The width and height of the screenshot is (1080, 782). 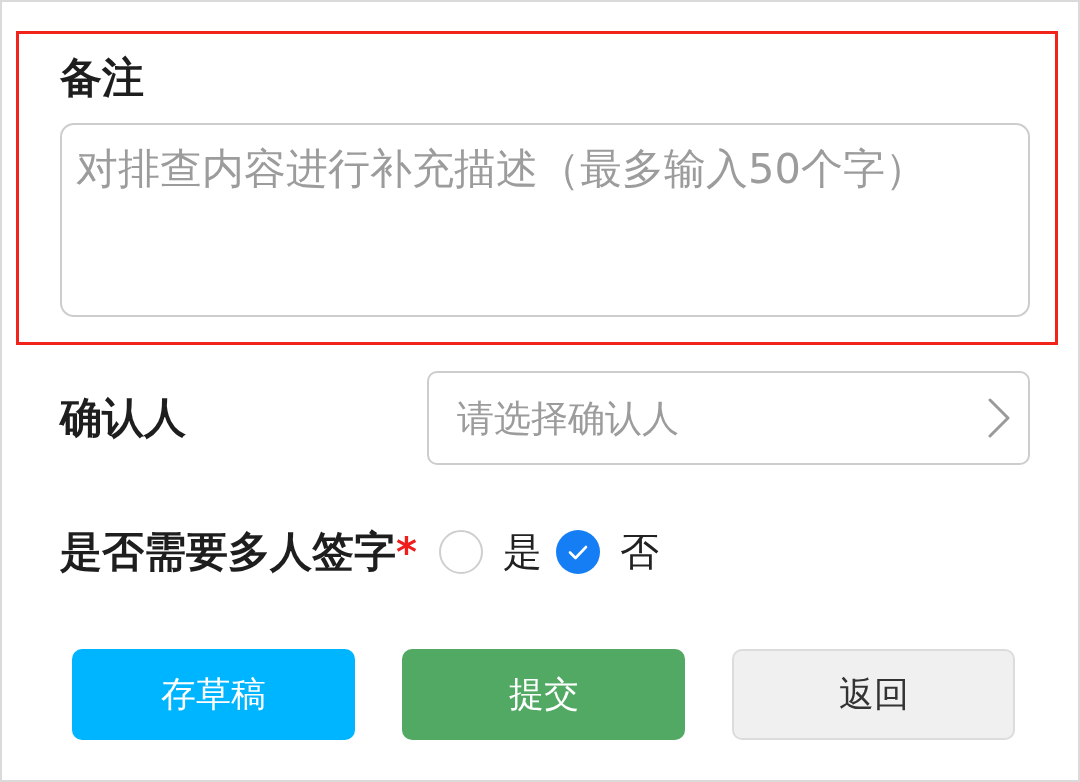 What do you see at coordinates (123, 418) in the screenshot?
I see `confirmer-label: 确认人` at bounding box center [123, 418].